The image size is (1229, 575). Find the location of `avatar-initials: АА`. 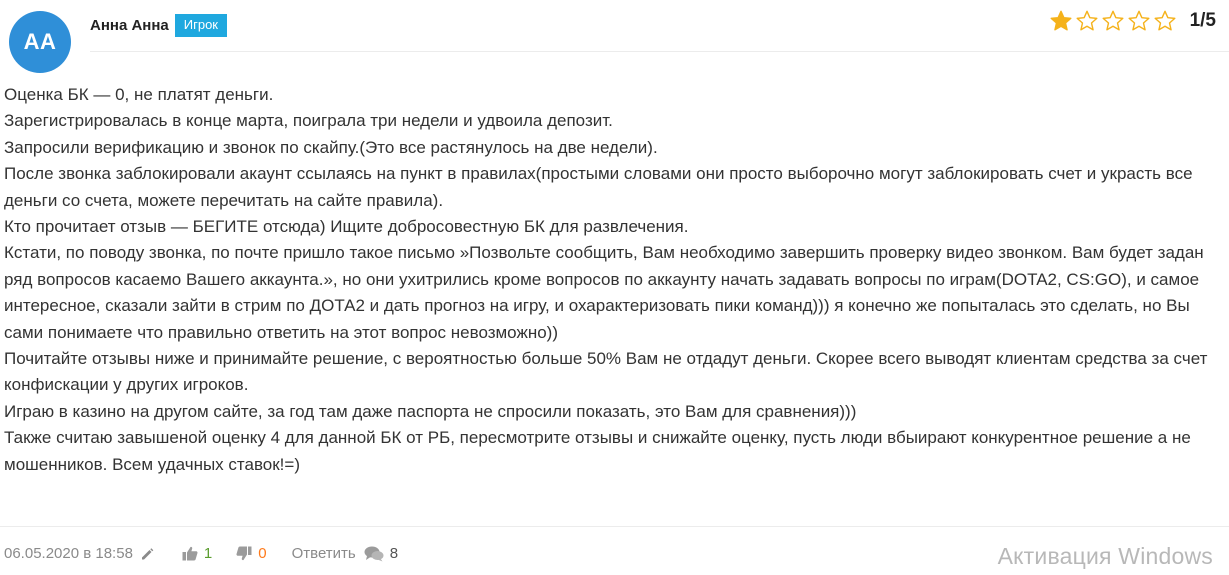

avatar-initials: АА is located at coordinates (40, 41).